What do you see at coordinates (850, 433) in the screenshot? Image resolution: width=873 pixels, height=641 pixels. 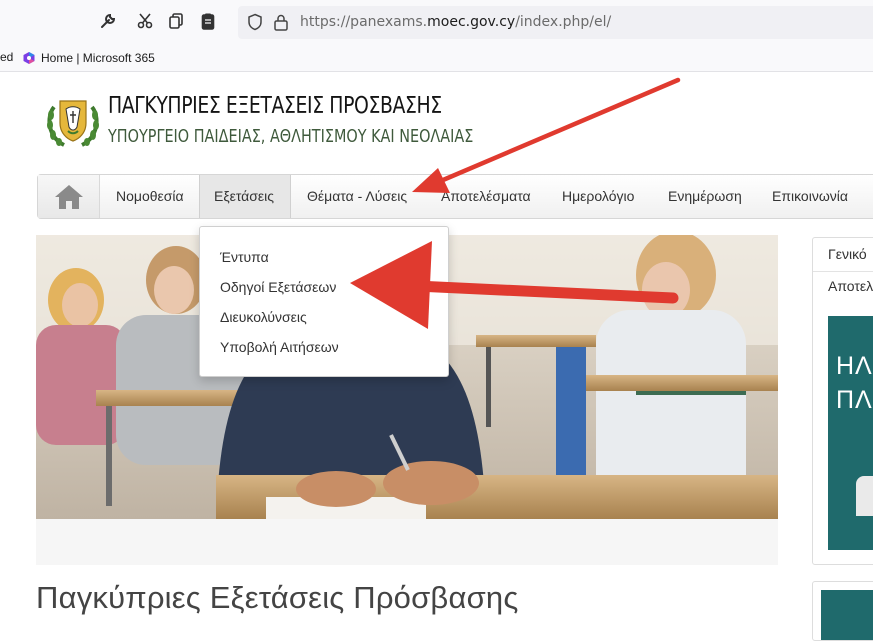 I see `sidebar-banner: ΗΛ ΠΛ` at bounding box center [850, 433].